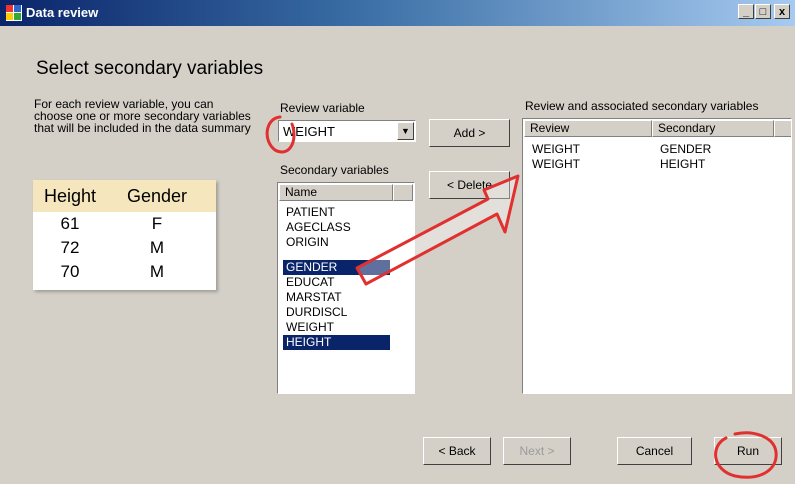 Image resolution: width=795 pixels, height=484 pixels. What do you see at coordinates (70, 195) in the screenshot?
I see `header-height: Height` at bounding box center [70, 195].